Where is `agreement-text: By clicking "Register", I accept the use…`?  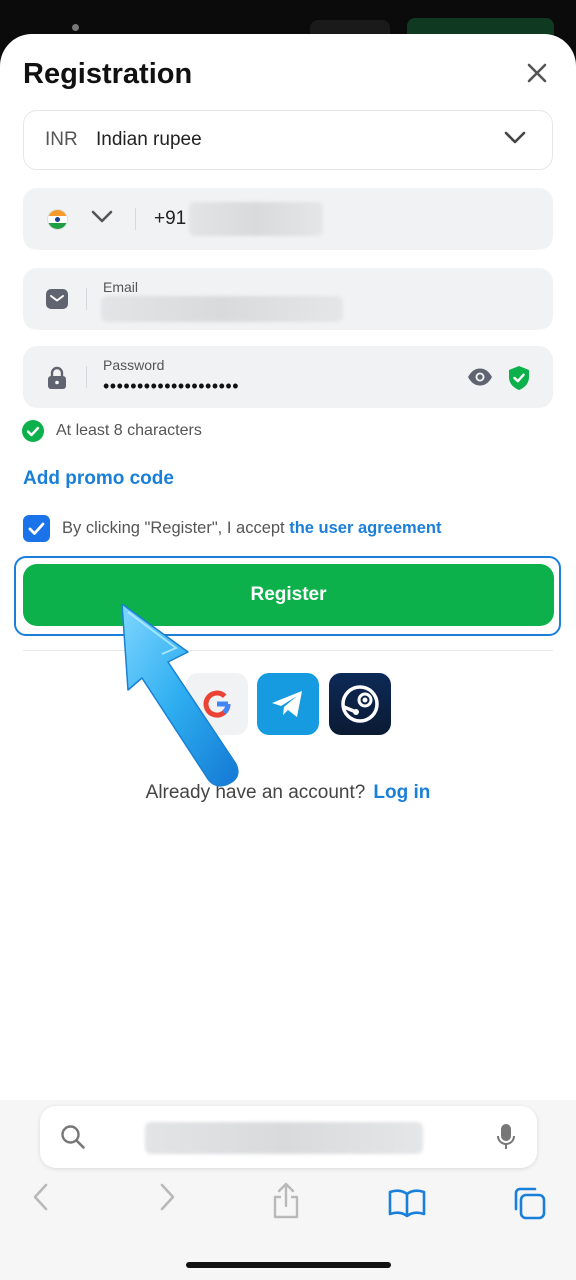 agreement-text: By clicking "Register", I accept the use… is located at coordinates (251, 528).